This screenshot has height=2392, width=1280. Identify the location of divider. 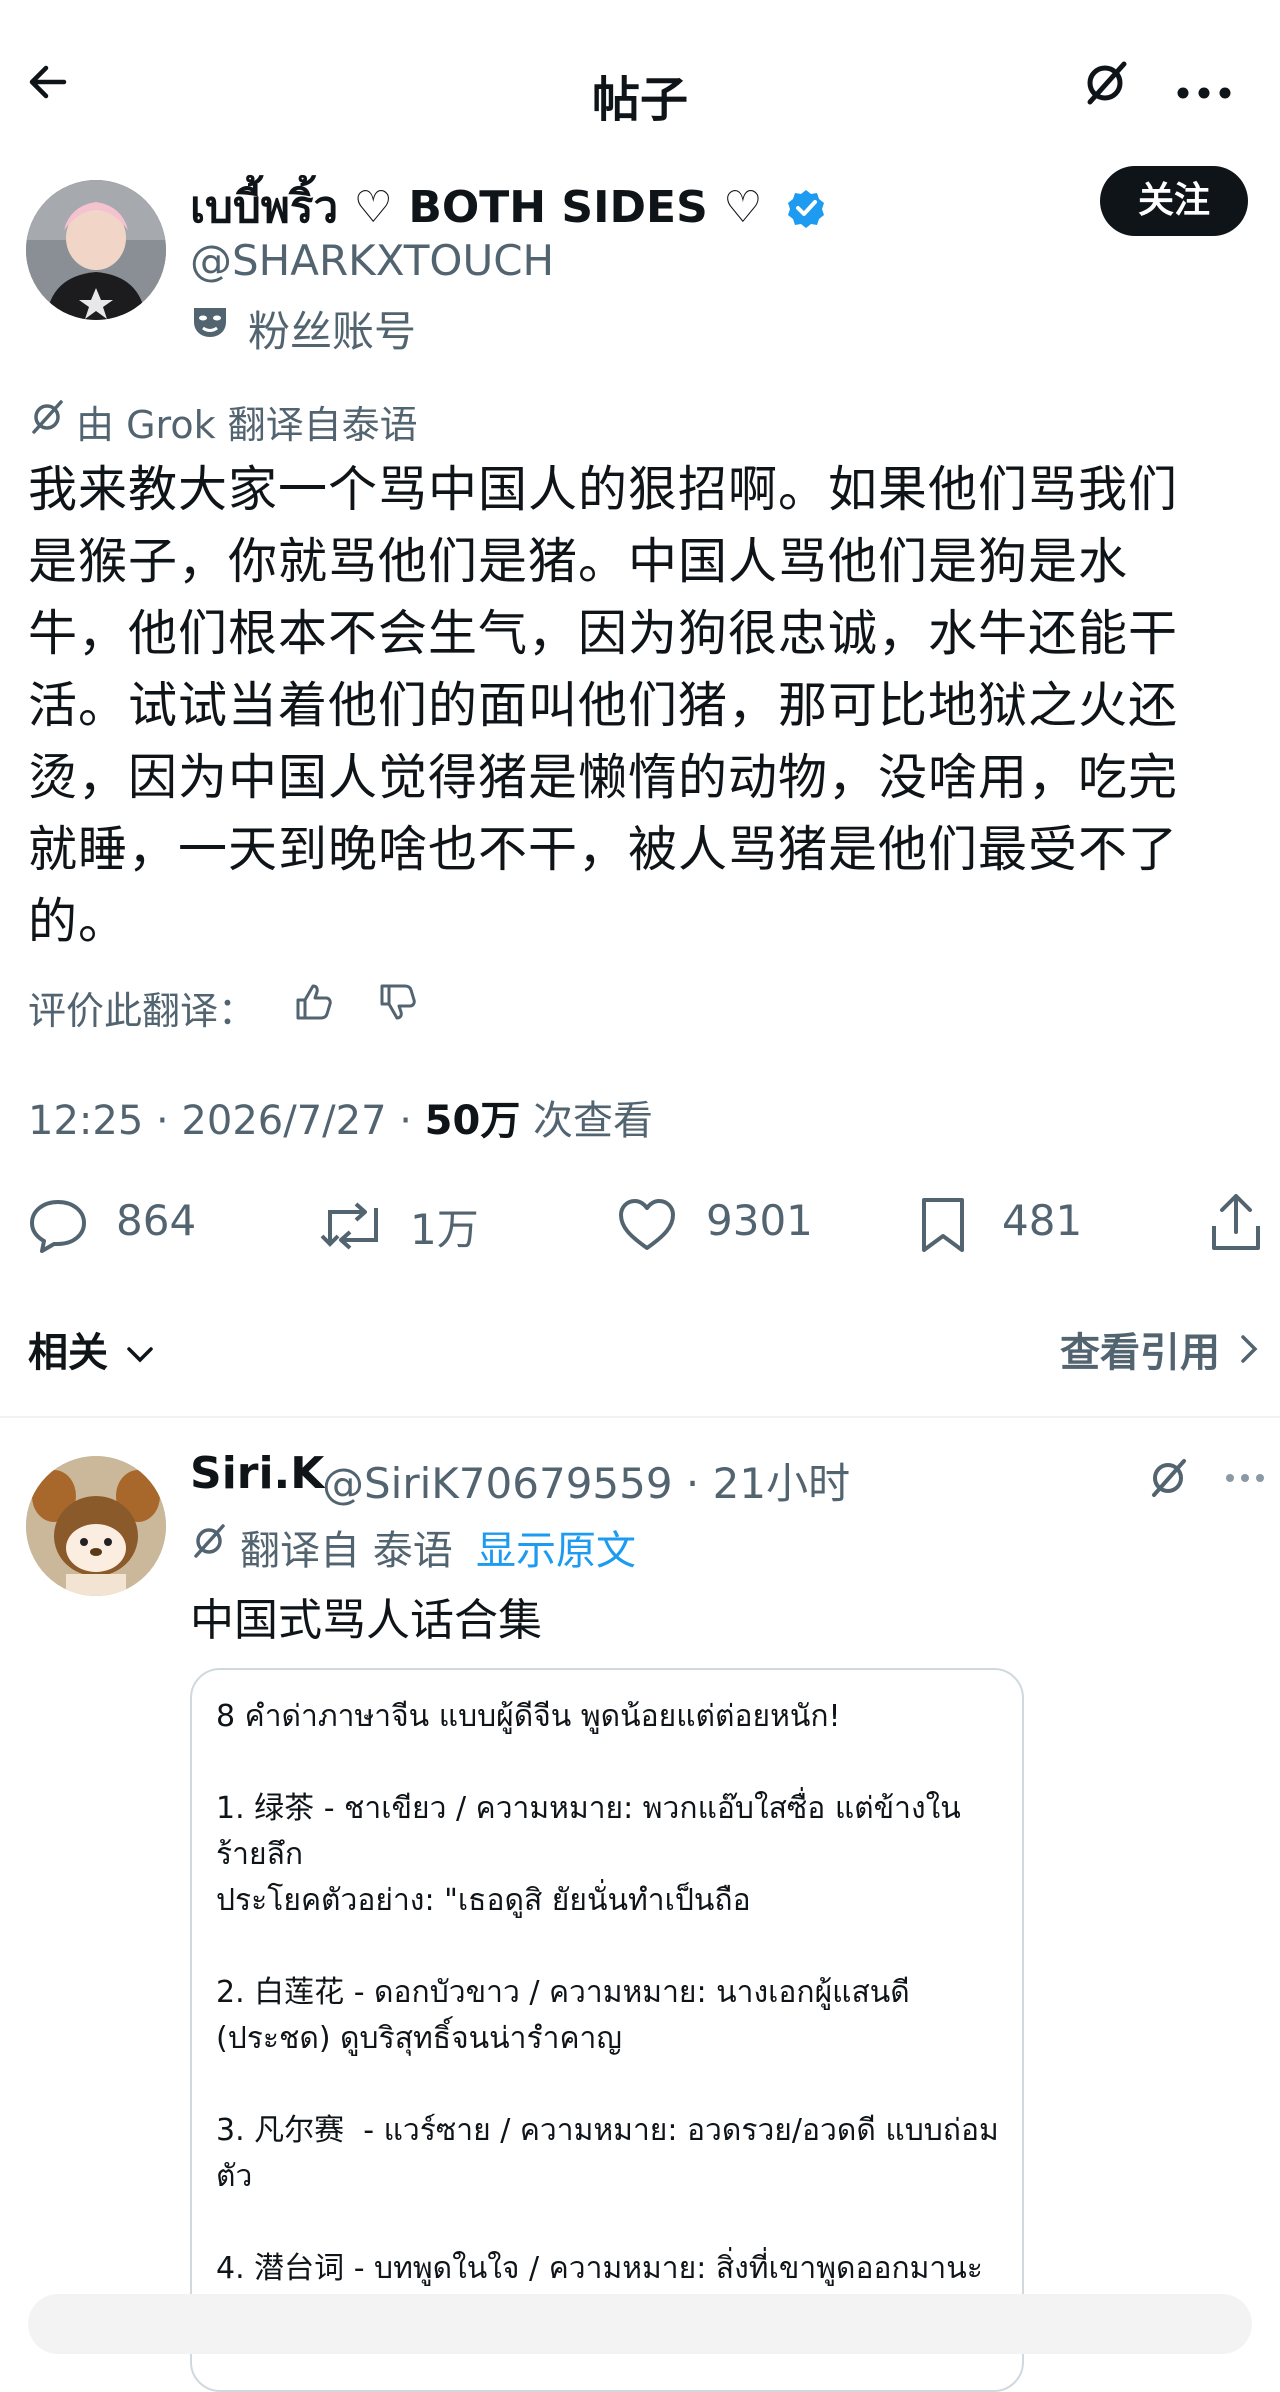
(640, 1417).